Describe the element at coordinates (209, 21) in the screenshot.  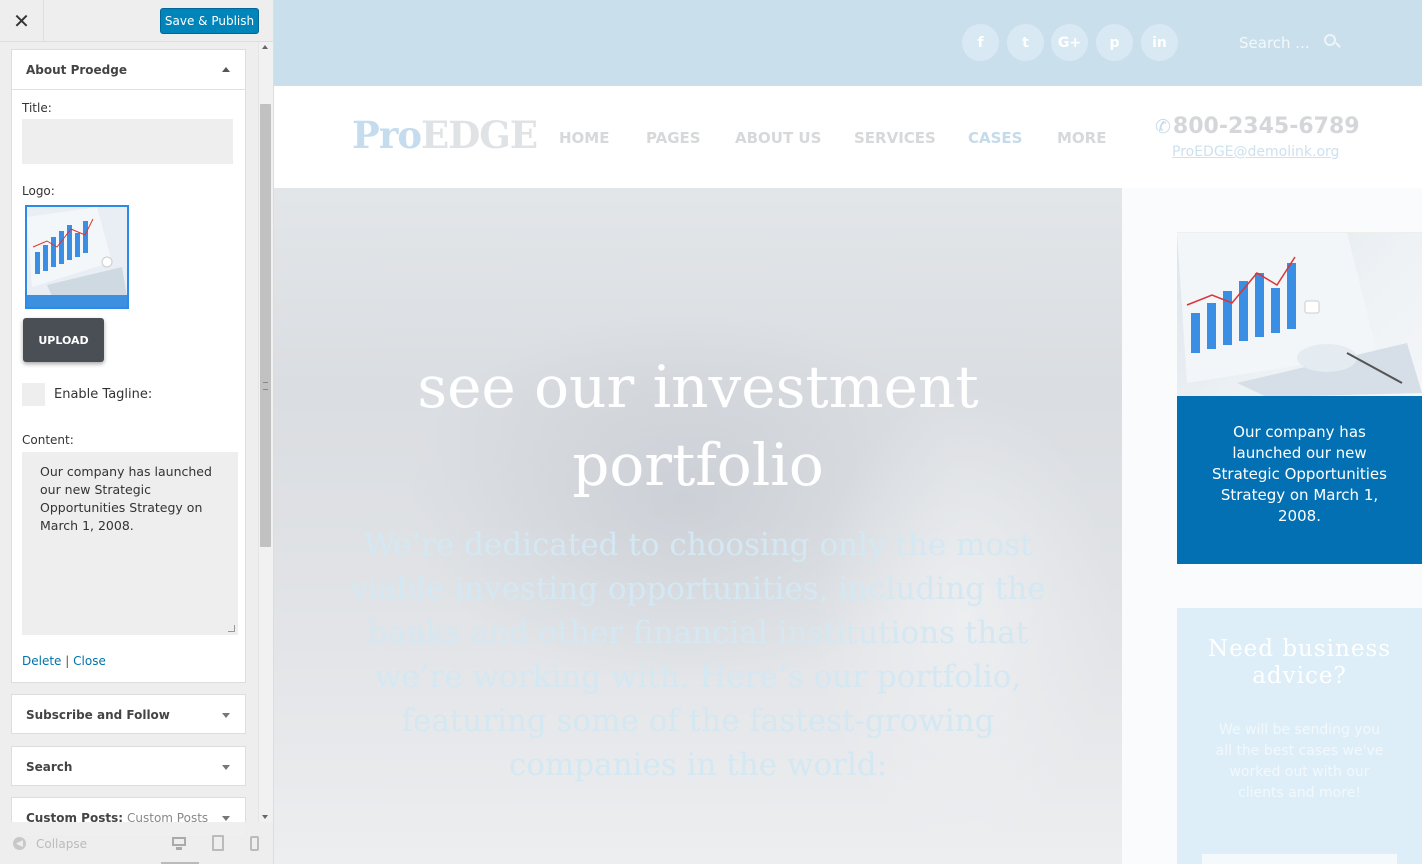
I see `save-publish-button: Save & Publish` at that location.